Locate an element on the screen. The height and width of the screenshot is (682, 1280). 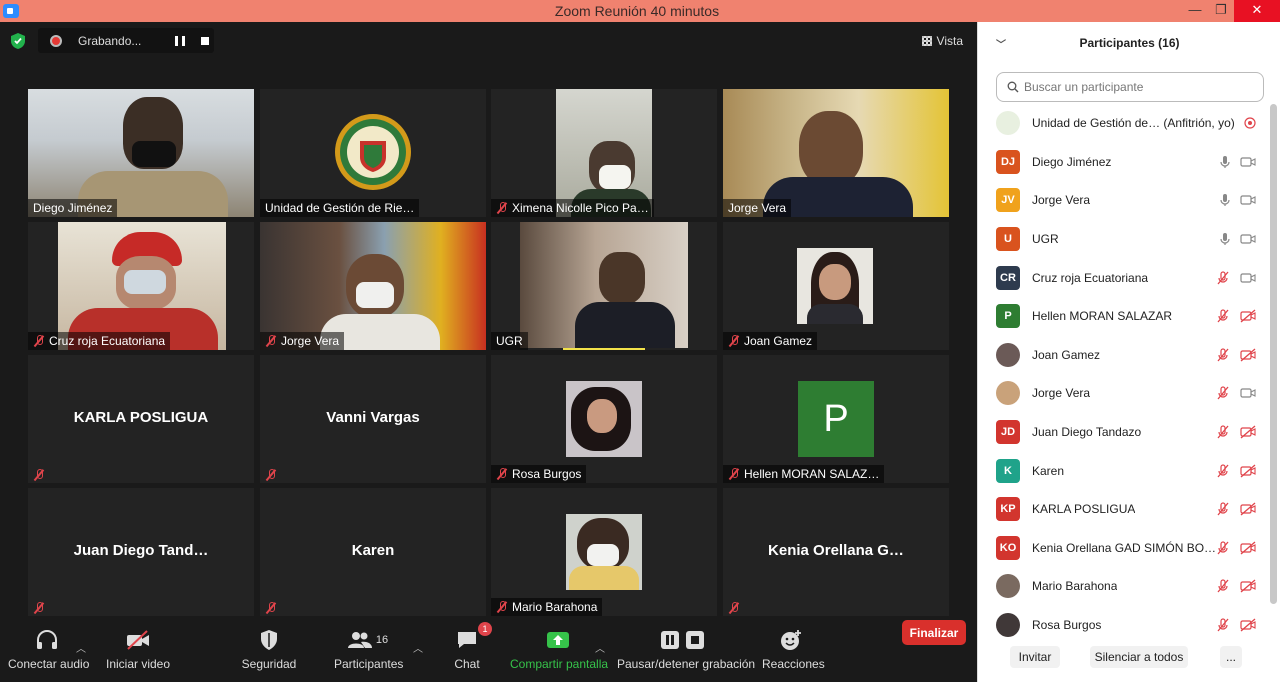
participant-display-name: Karen is located at coordinates (373, 550).